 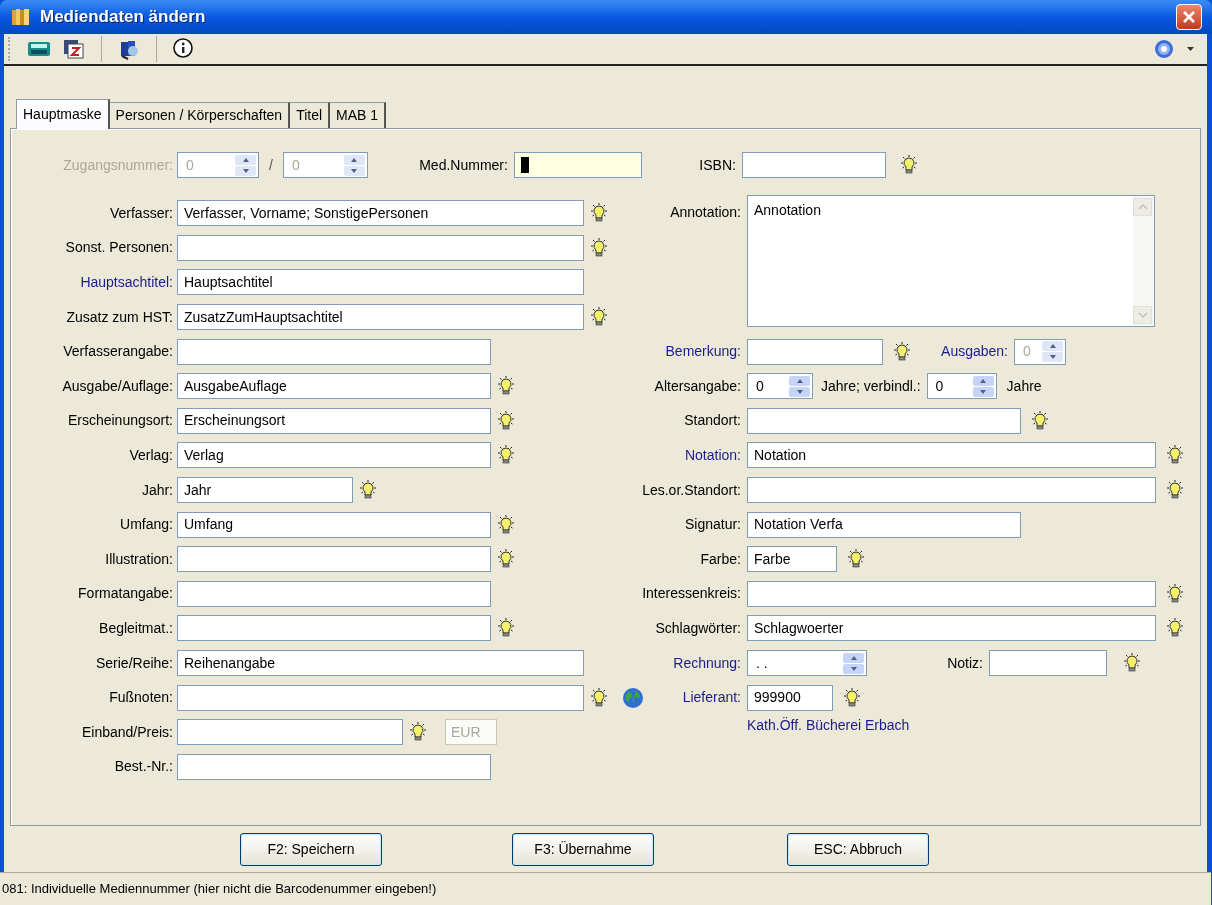 What do you see at coordinates (697, 386) in the screenshot?
I see `field-label: Altersangabe:` at bounding box center [697, 386].